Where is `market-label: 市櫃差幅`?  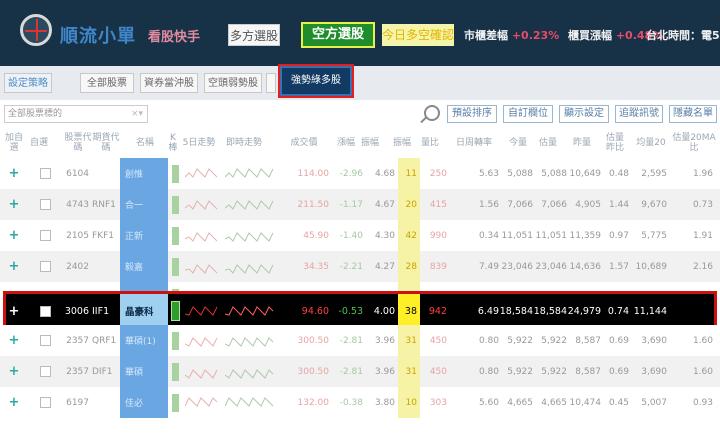
market-label: 市櫃差幅 is located at coordinates (486, 35).